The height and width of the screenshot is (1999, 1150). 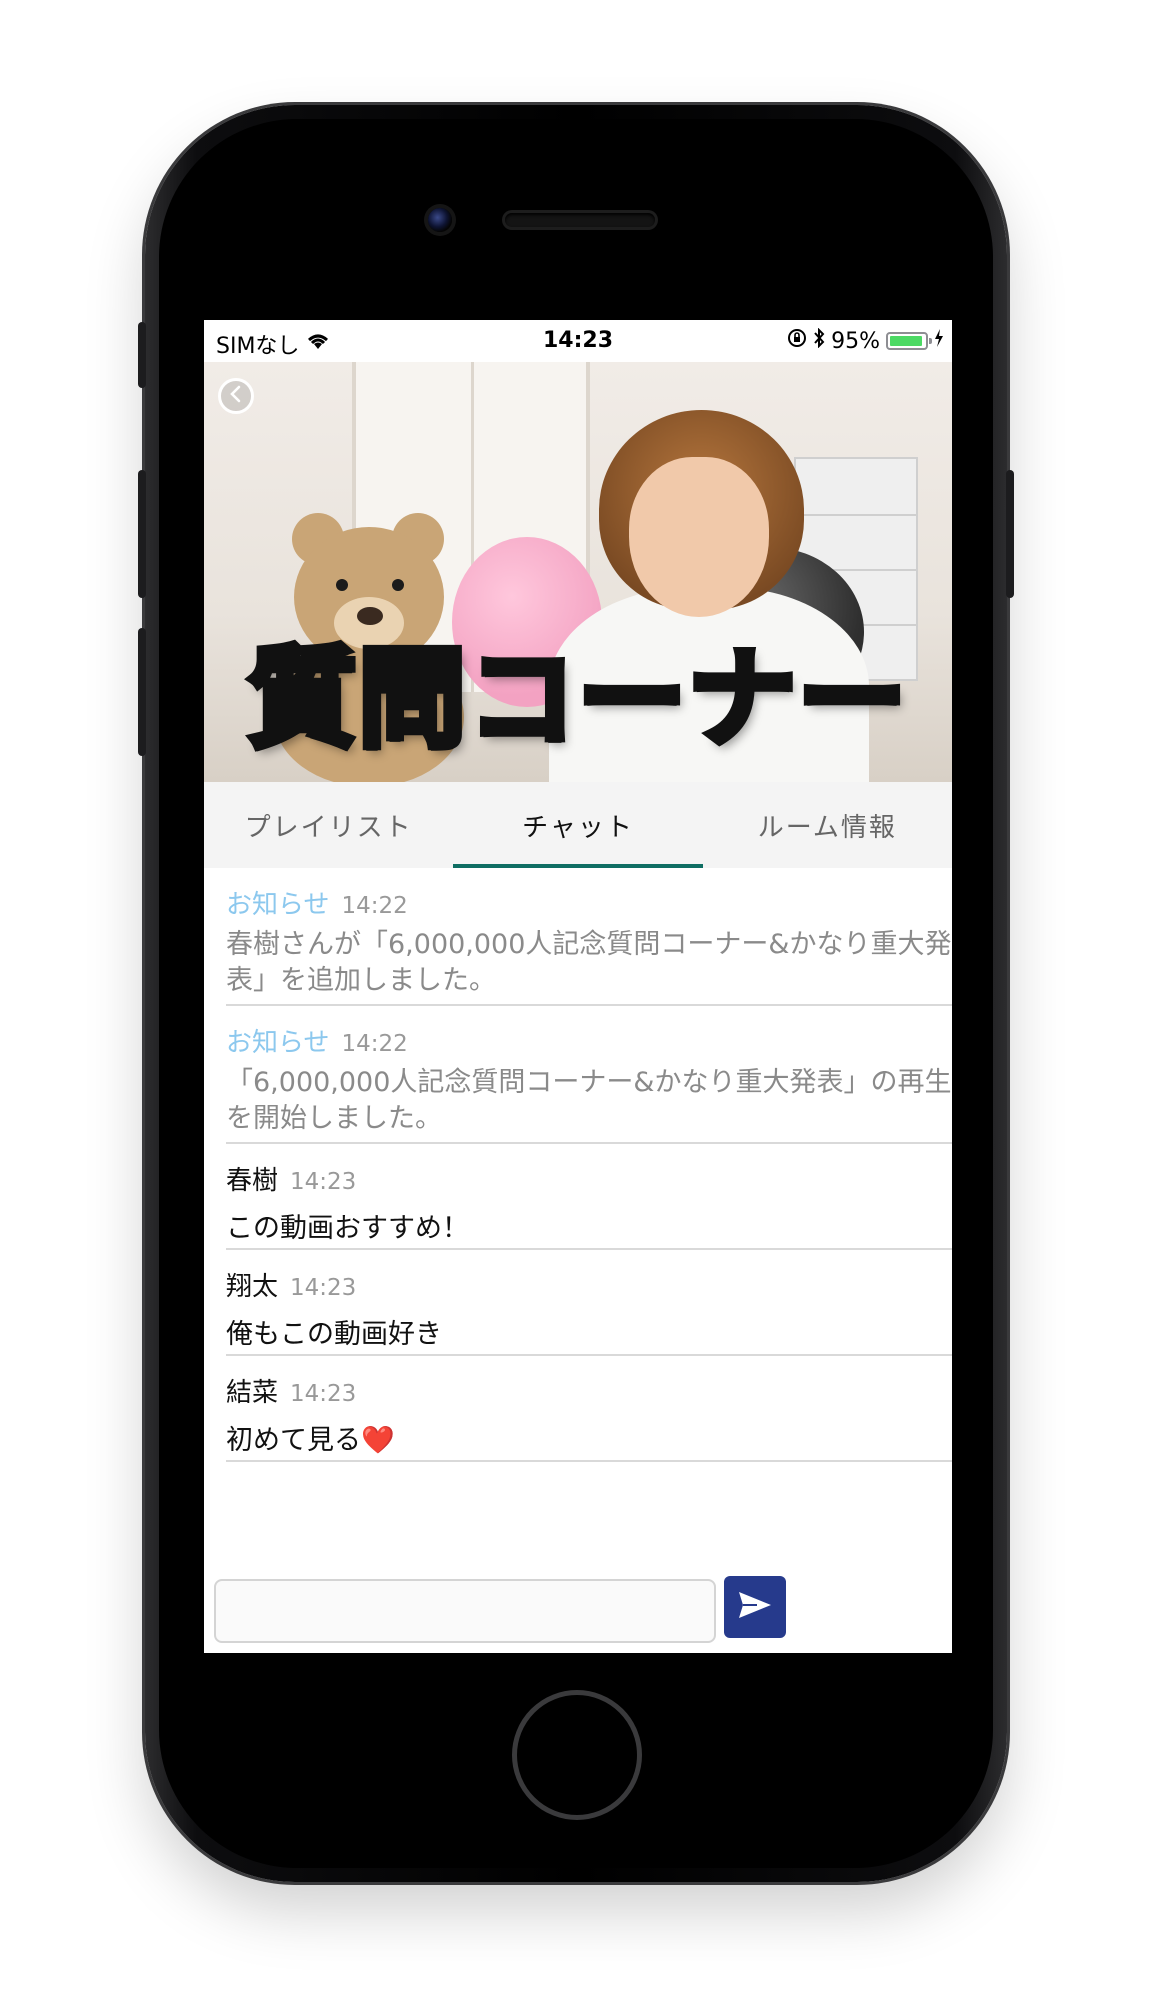 What do you see at coordinates (465, 1611) in the screenshot?
I see `message-input` at bounding box center [465, 1611].